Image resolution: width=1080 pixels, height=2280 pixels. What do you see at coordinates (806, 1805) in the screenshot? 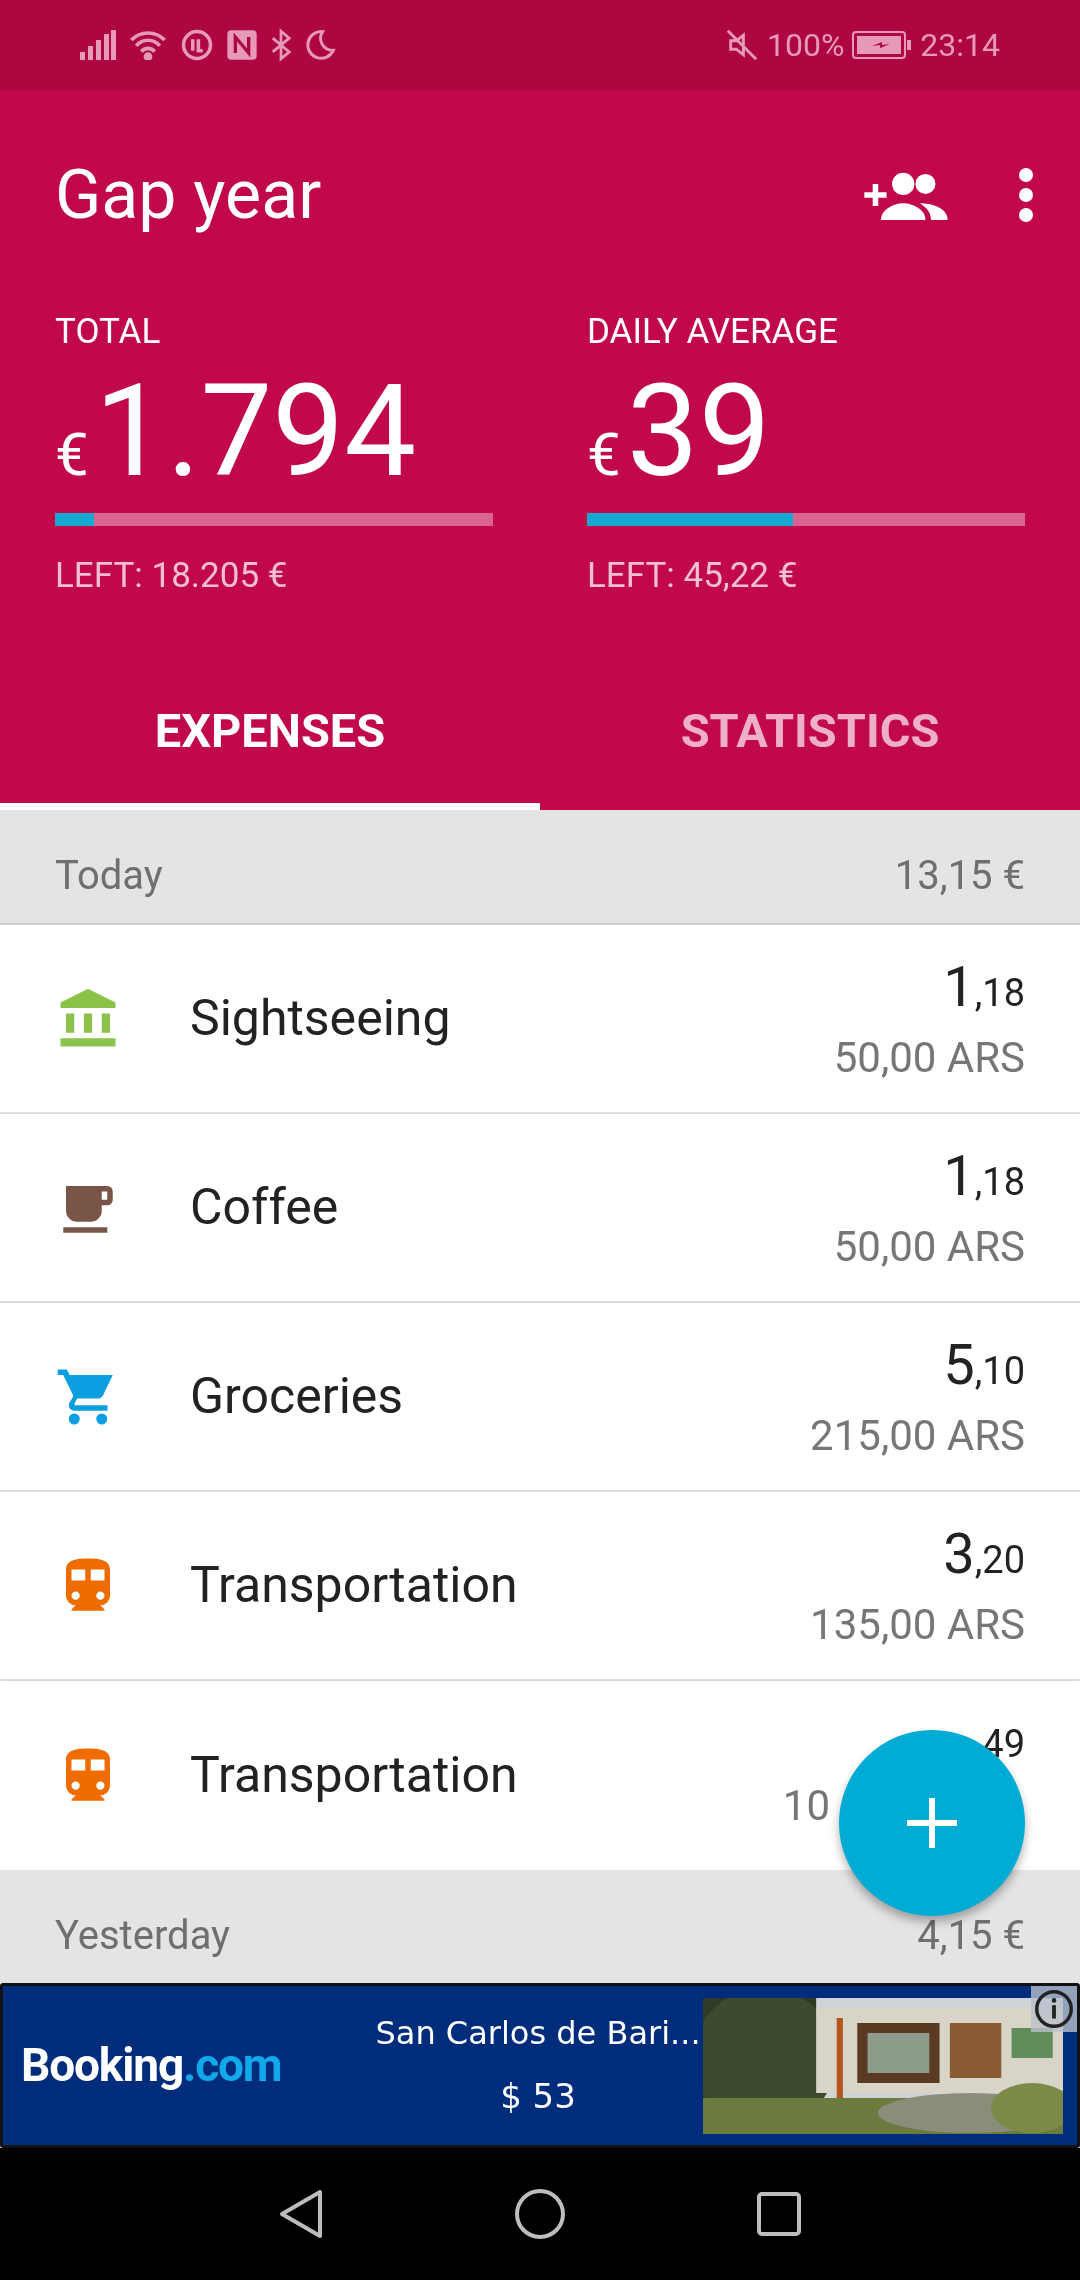
I see `original-amount: 10` at bounding box center [806, 1805].